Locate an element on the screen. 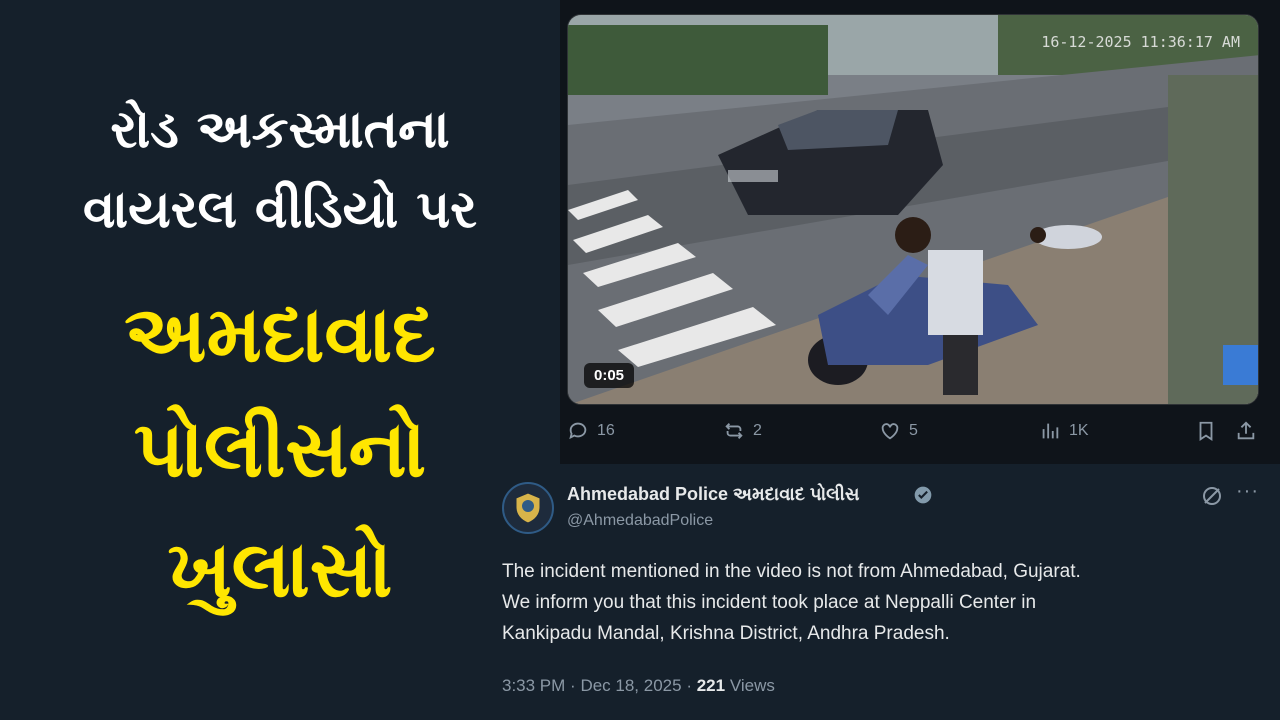 This screenshot has width=1280, height=720. bookmark-button is located at coordinates (1206, 431).